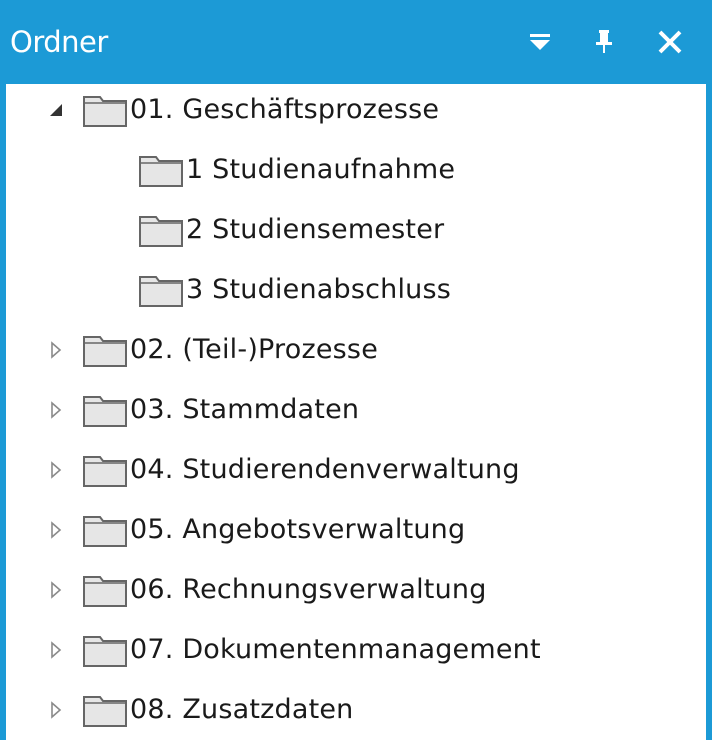  I want to click on dropdown-arrow-icon, so click(540, 42).